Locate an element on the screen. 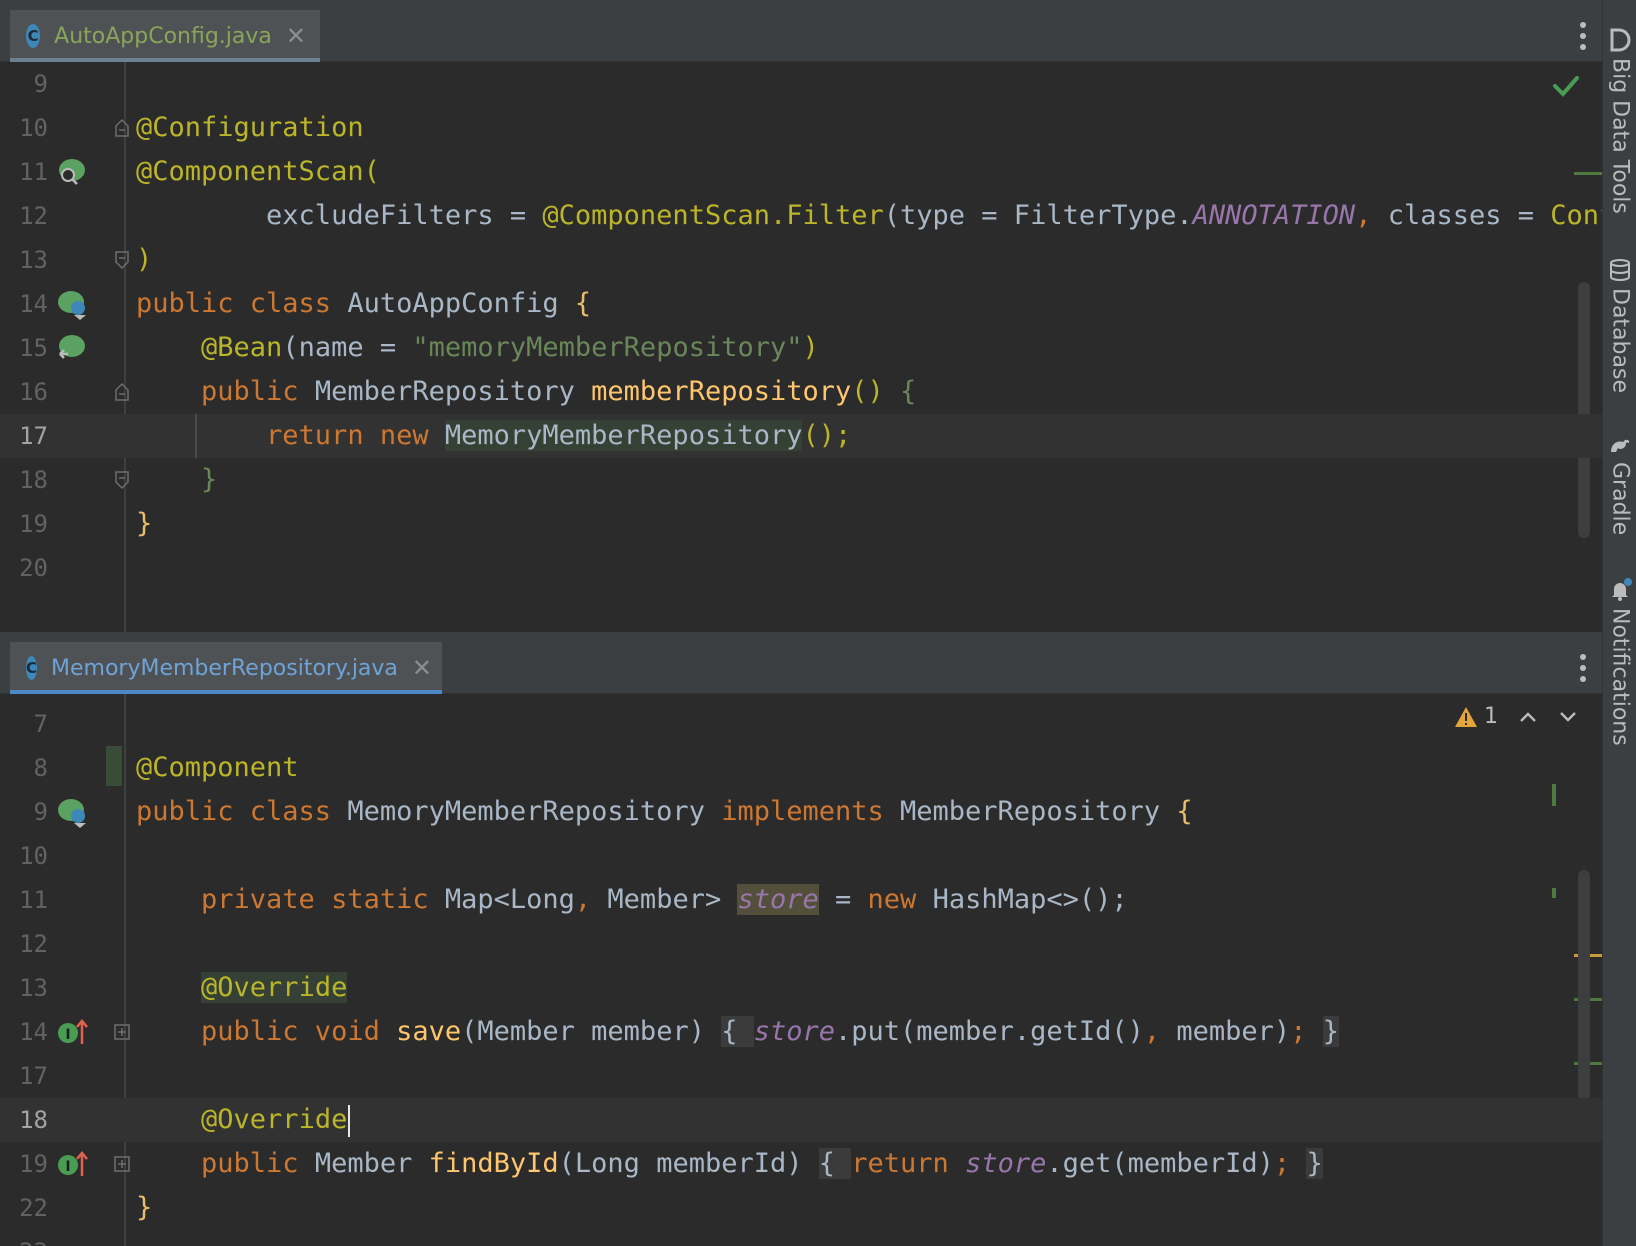  sidebar-item-big-data-tools: Big Data Tools is located at coordinates (1619, 121).